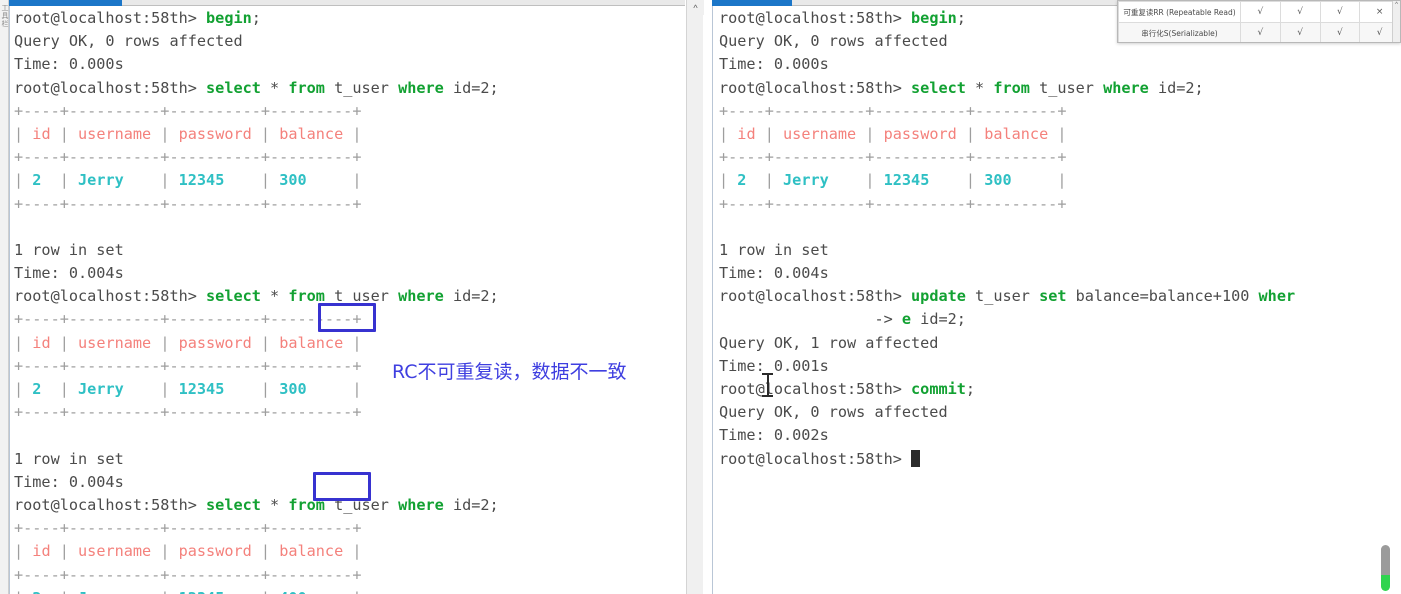 The image size is (1401, 594). Describe the element at coordinates (746, 133) in the screenshot. I see `terminal-text: id` at that location.